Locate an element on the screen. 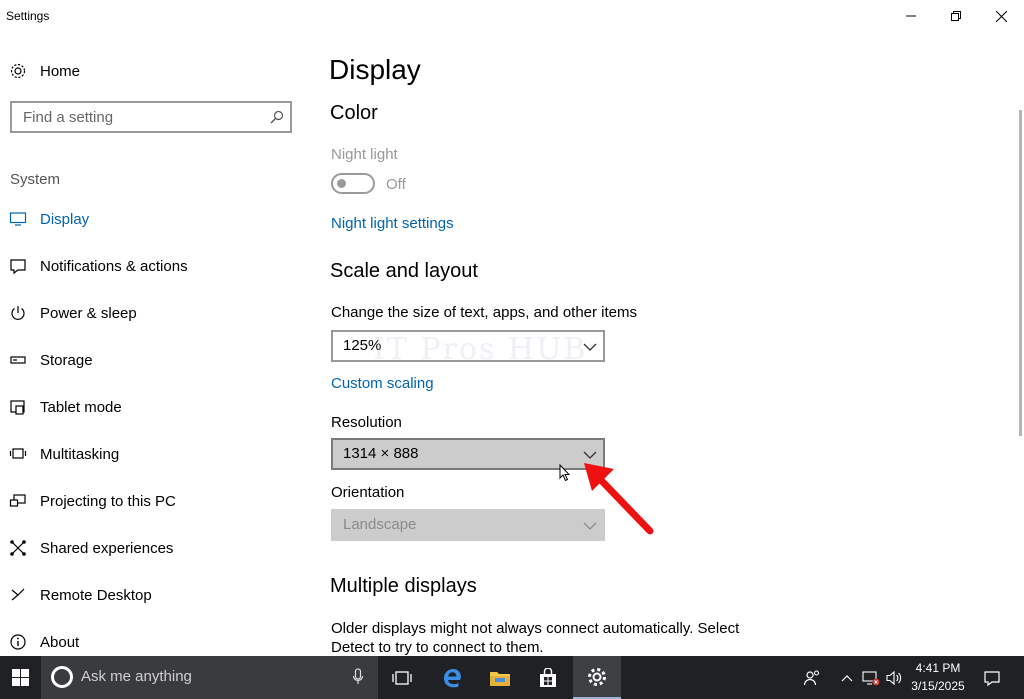  page-title: Display is located at coordinates (375, 69).